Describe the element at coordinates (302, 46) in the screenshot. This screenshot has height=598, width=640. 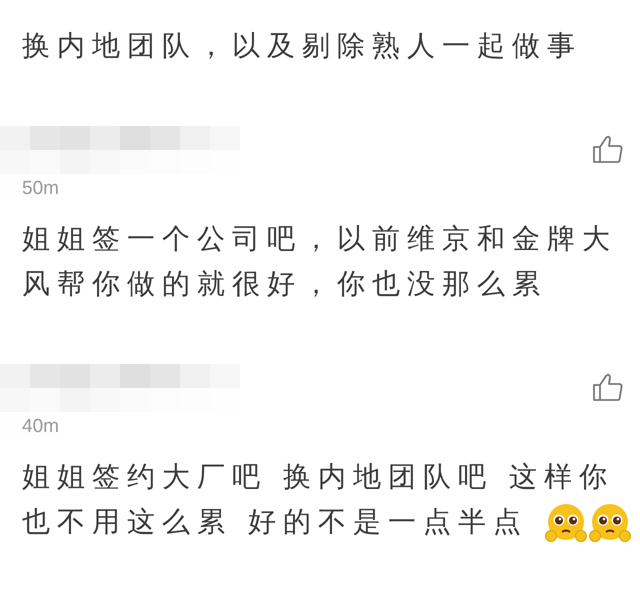
I see `comment-text: 换内地团队，以及剔除熟人一起做事` at that location.